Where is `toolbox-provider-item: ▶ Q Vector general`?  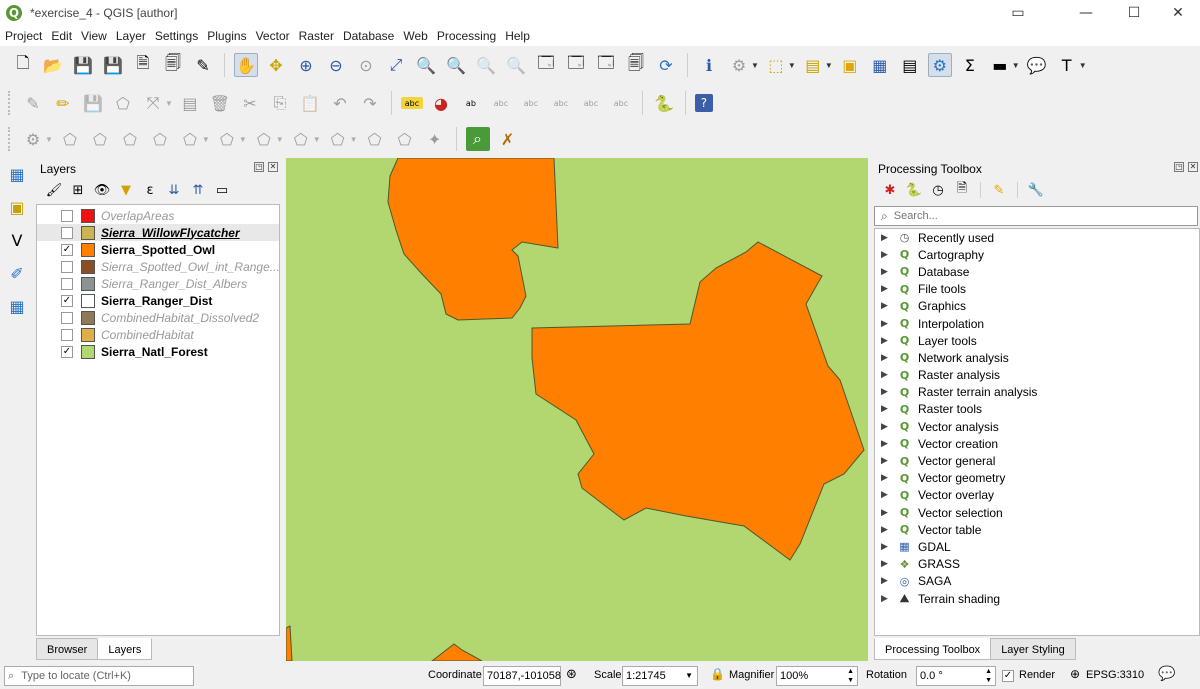
toolbox-provider-item: ▶ Q Vector general is located at coordinates (1037, 460).